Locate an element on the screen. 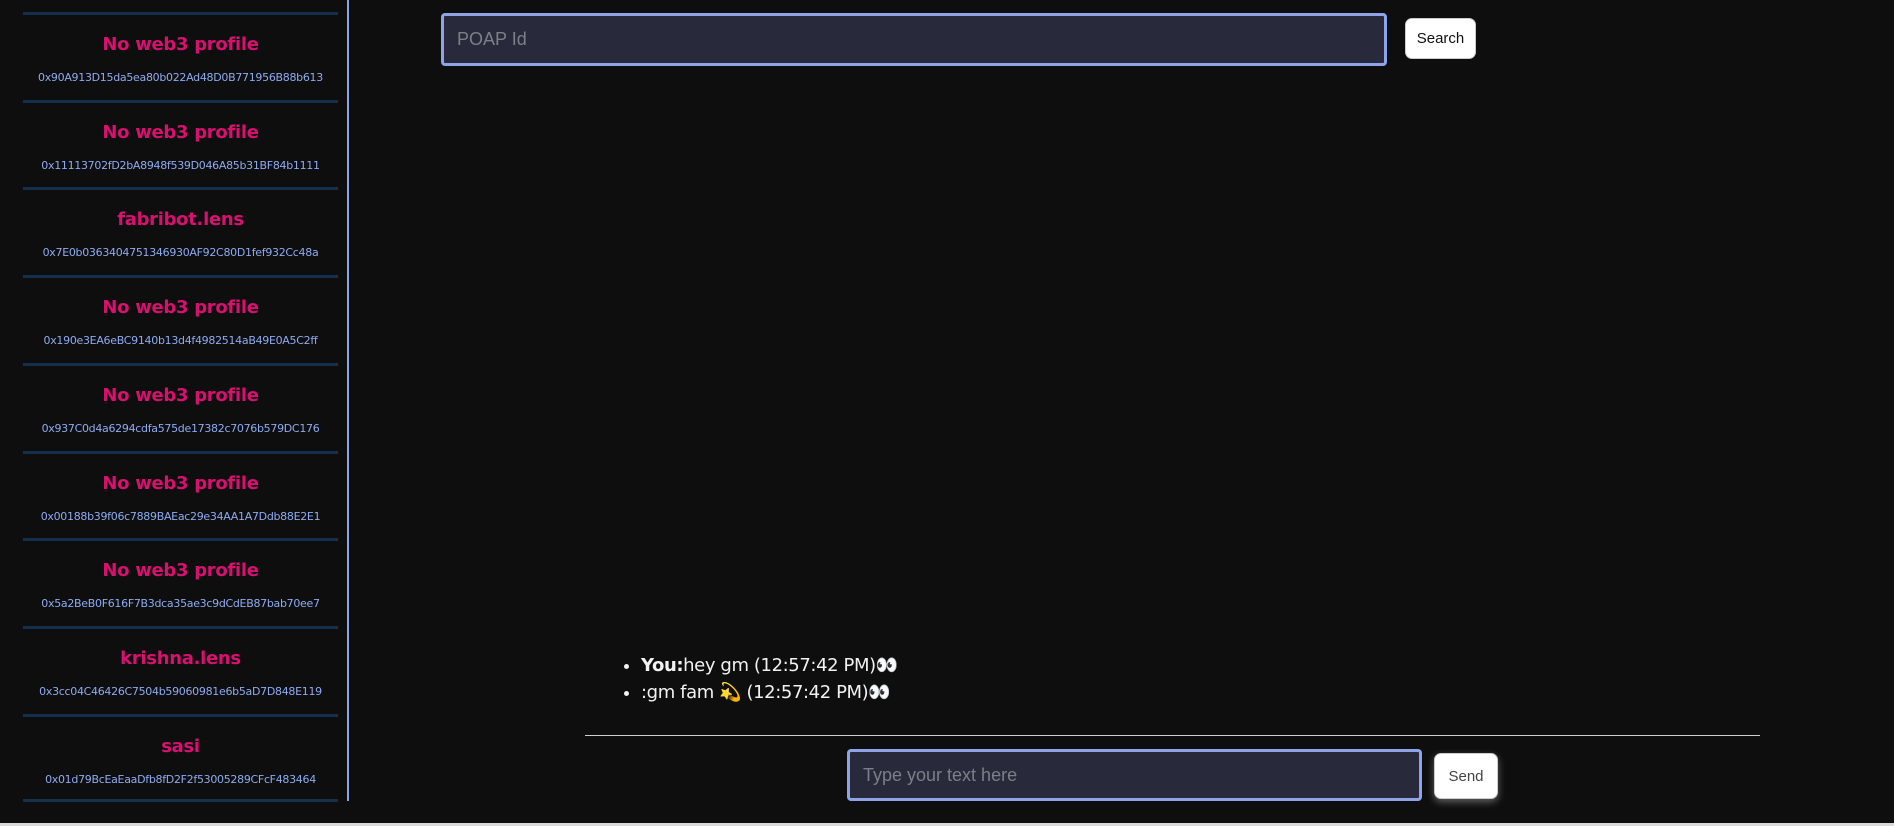  message-item: :gm fam 💫 (12:57:42 PM)👀 is located at coordinates (769, 692).